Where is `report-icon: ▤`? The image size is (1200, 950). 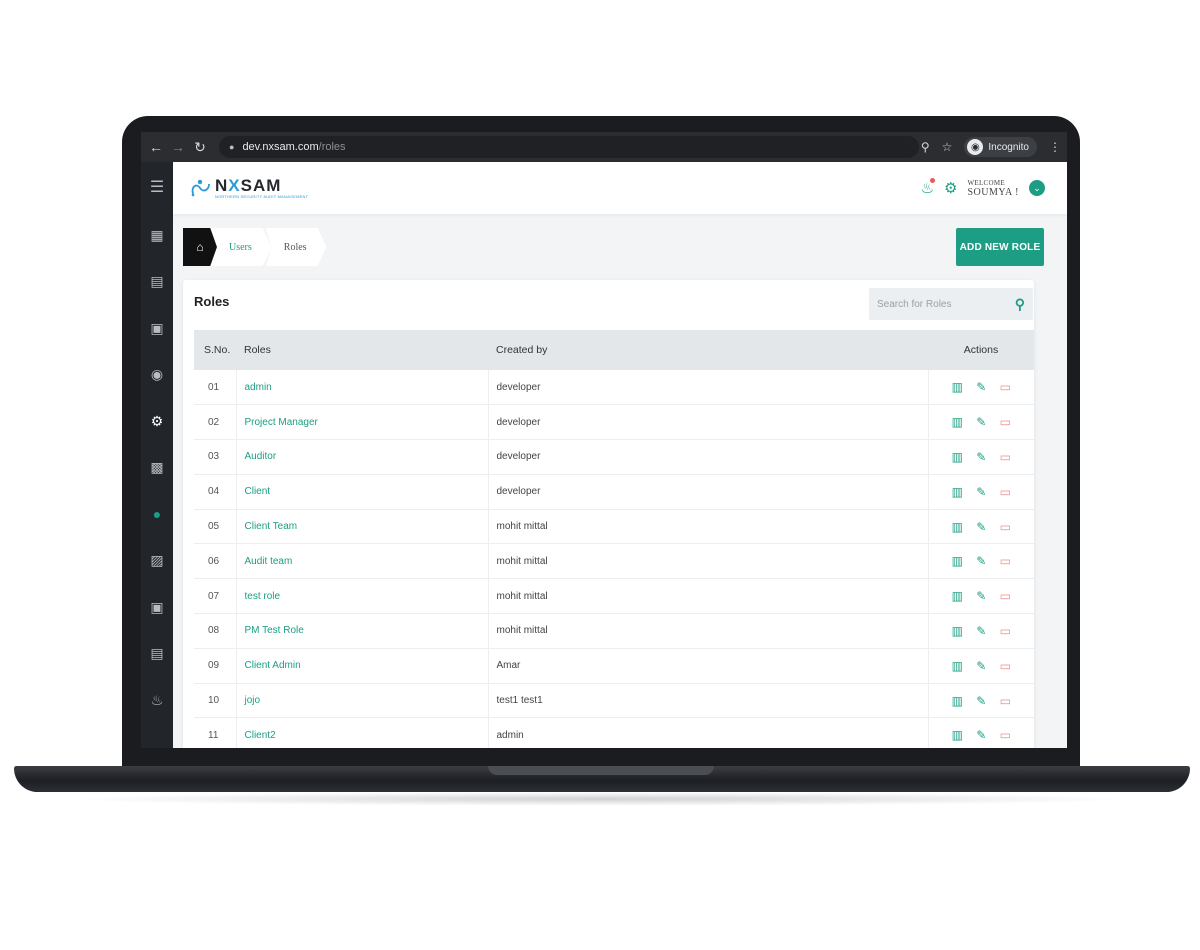 report-icon: ▤ is located at coordinates (157, 282).